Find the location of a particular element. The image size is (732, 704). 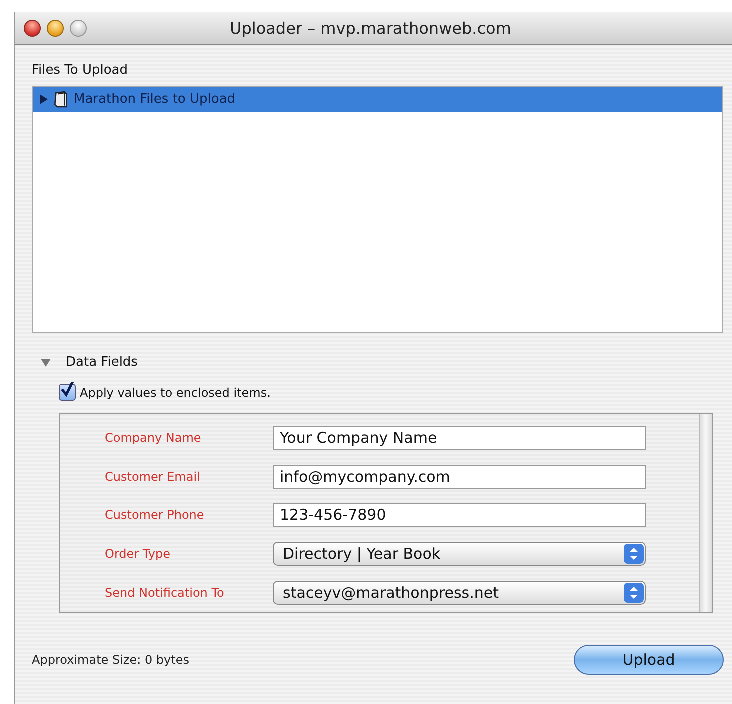

input-field: 123-456-7890 is located at coordinates (459, 515).